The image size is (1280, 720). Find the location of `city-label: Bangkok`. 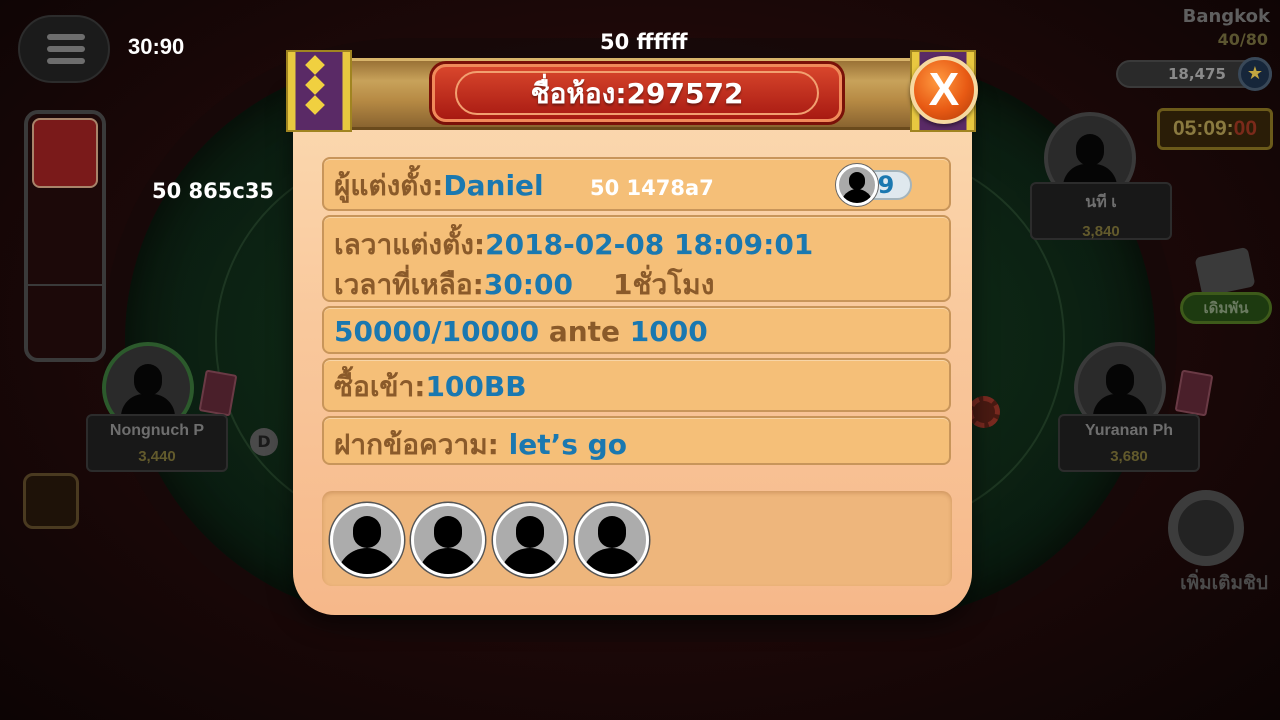

city-label: Bangkok is located at coordinates (1226, 16).